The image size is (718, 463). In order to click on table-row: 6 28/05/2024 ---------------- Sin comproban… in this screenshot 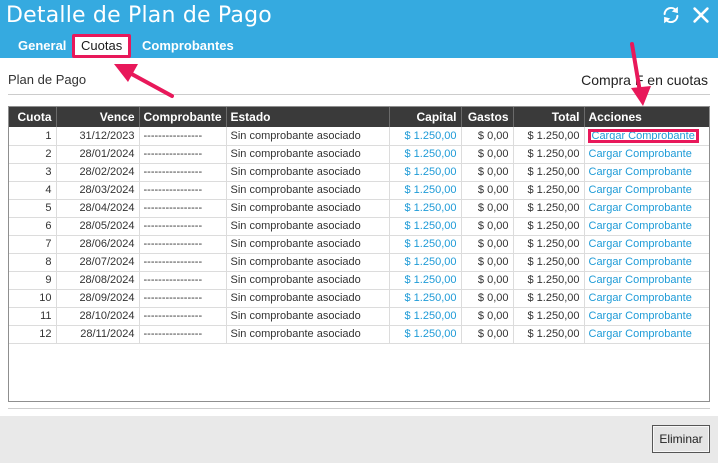, I will do `click(359, 226)`.